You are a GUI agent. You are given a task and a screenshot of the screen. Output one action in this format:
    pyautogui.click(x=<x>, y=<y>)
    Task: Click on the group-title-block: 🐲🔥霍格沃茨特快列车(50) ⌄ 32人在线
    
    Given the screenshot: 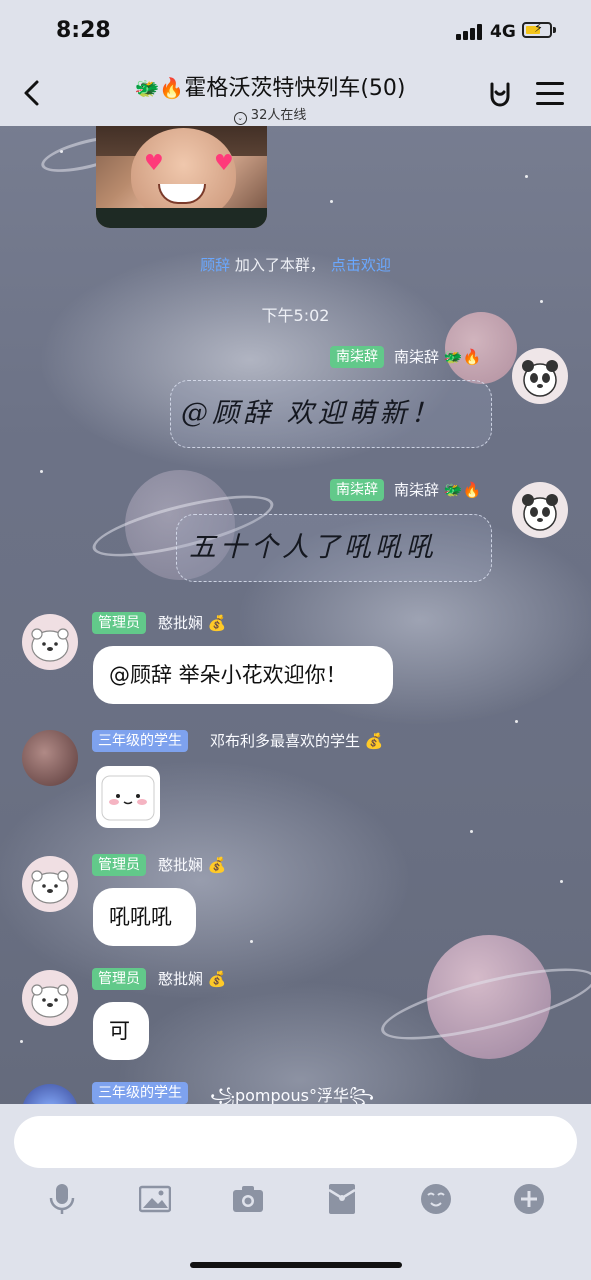 What is the action you would take?
    pyautogui.click(x=270, y=97)
    